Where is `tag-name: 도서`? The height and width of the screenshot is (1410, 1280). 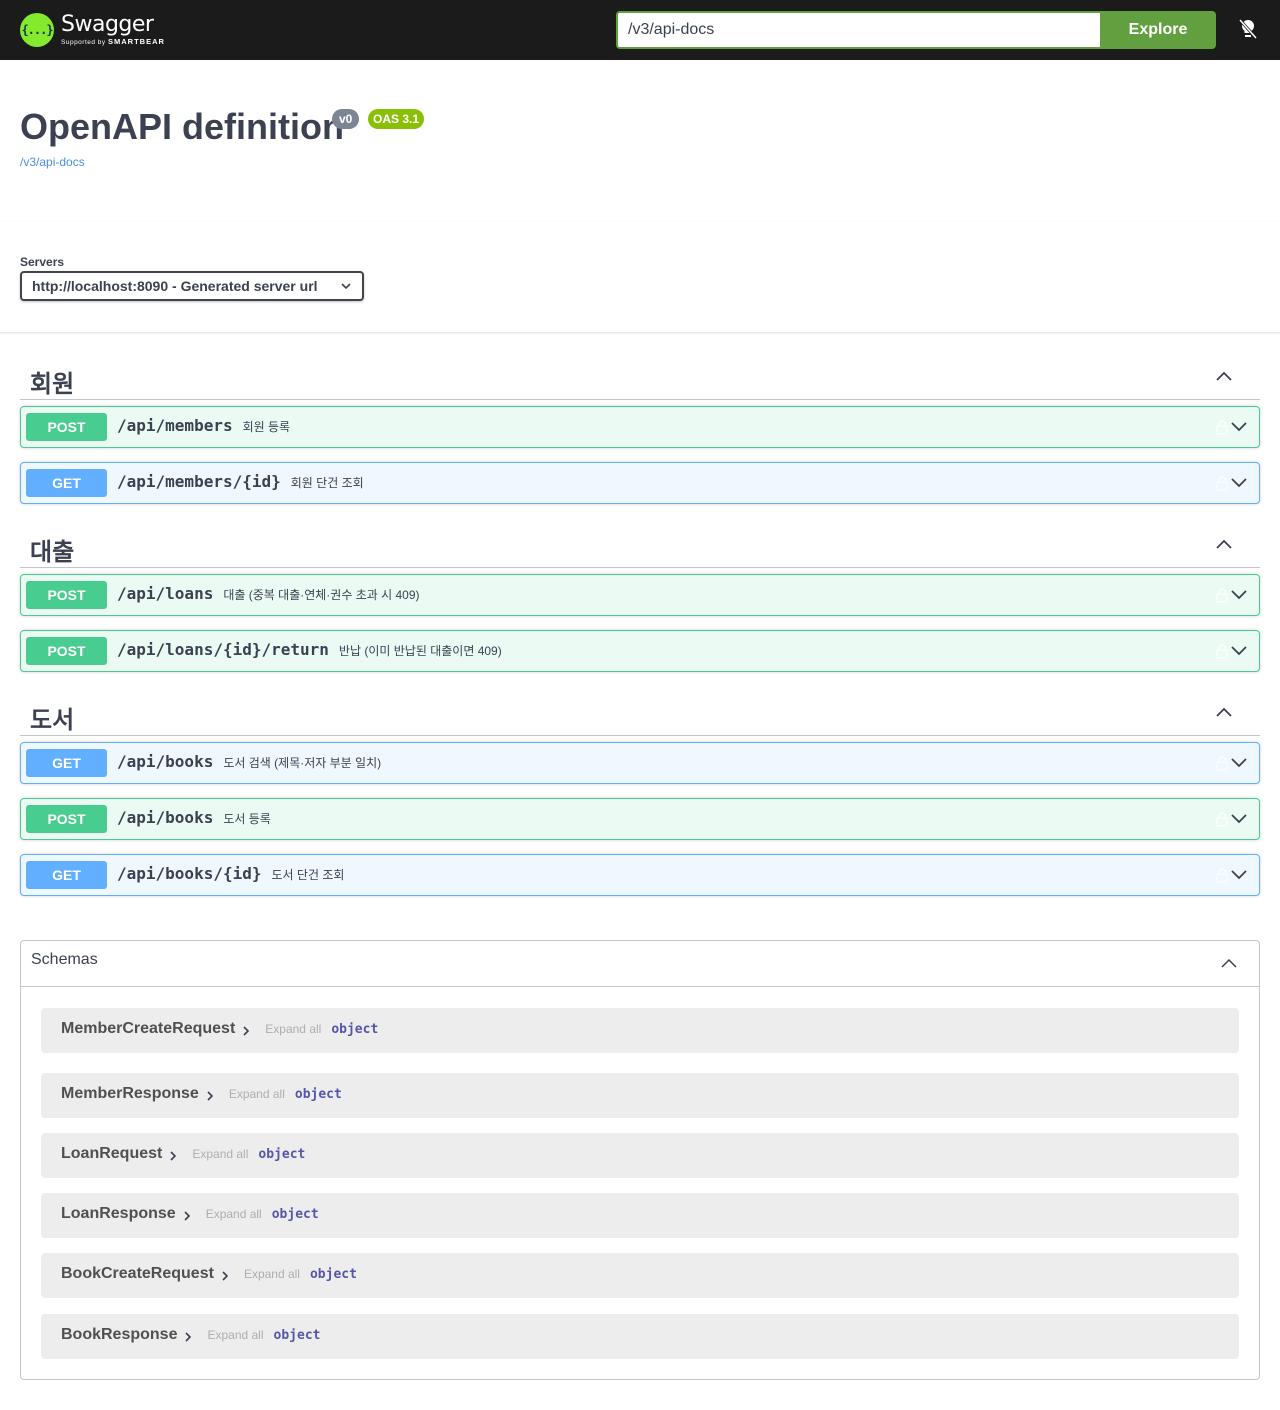
tag-name: 도서 is located at coordinates (52, 720).